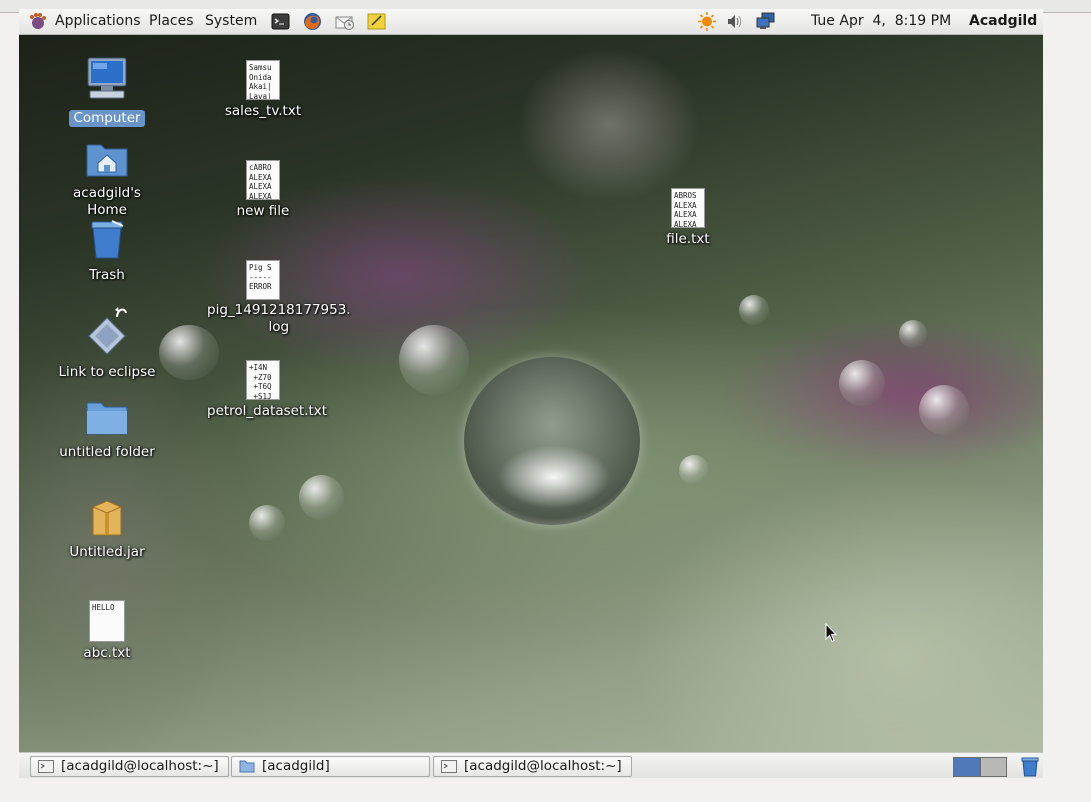  I want to click on desktop-icon-label: new file, so click(263, 211).